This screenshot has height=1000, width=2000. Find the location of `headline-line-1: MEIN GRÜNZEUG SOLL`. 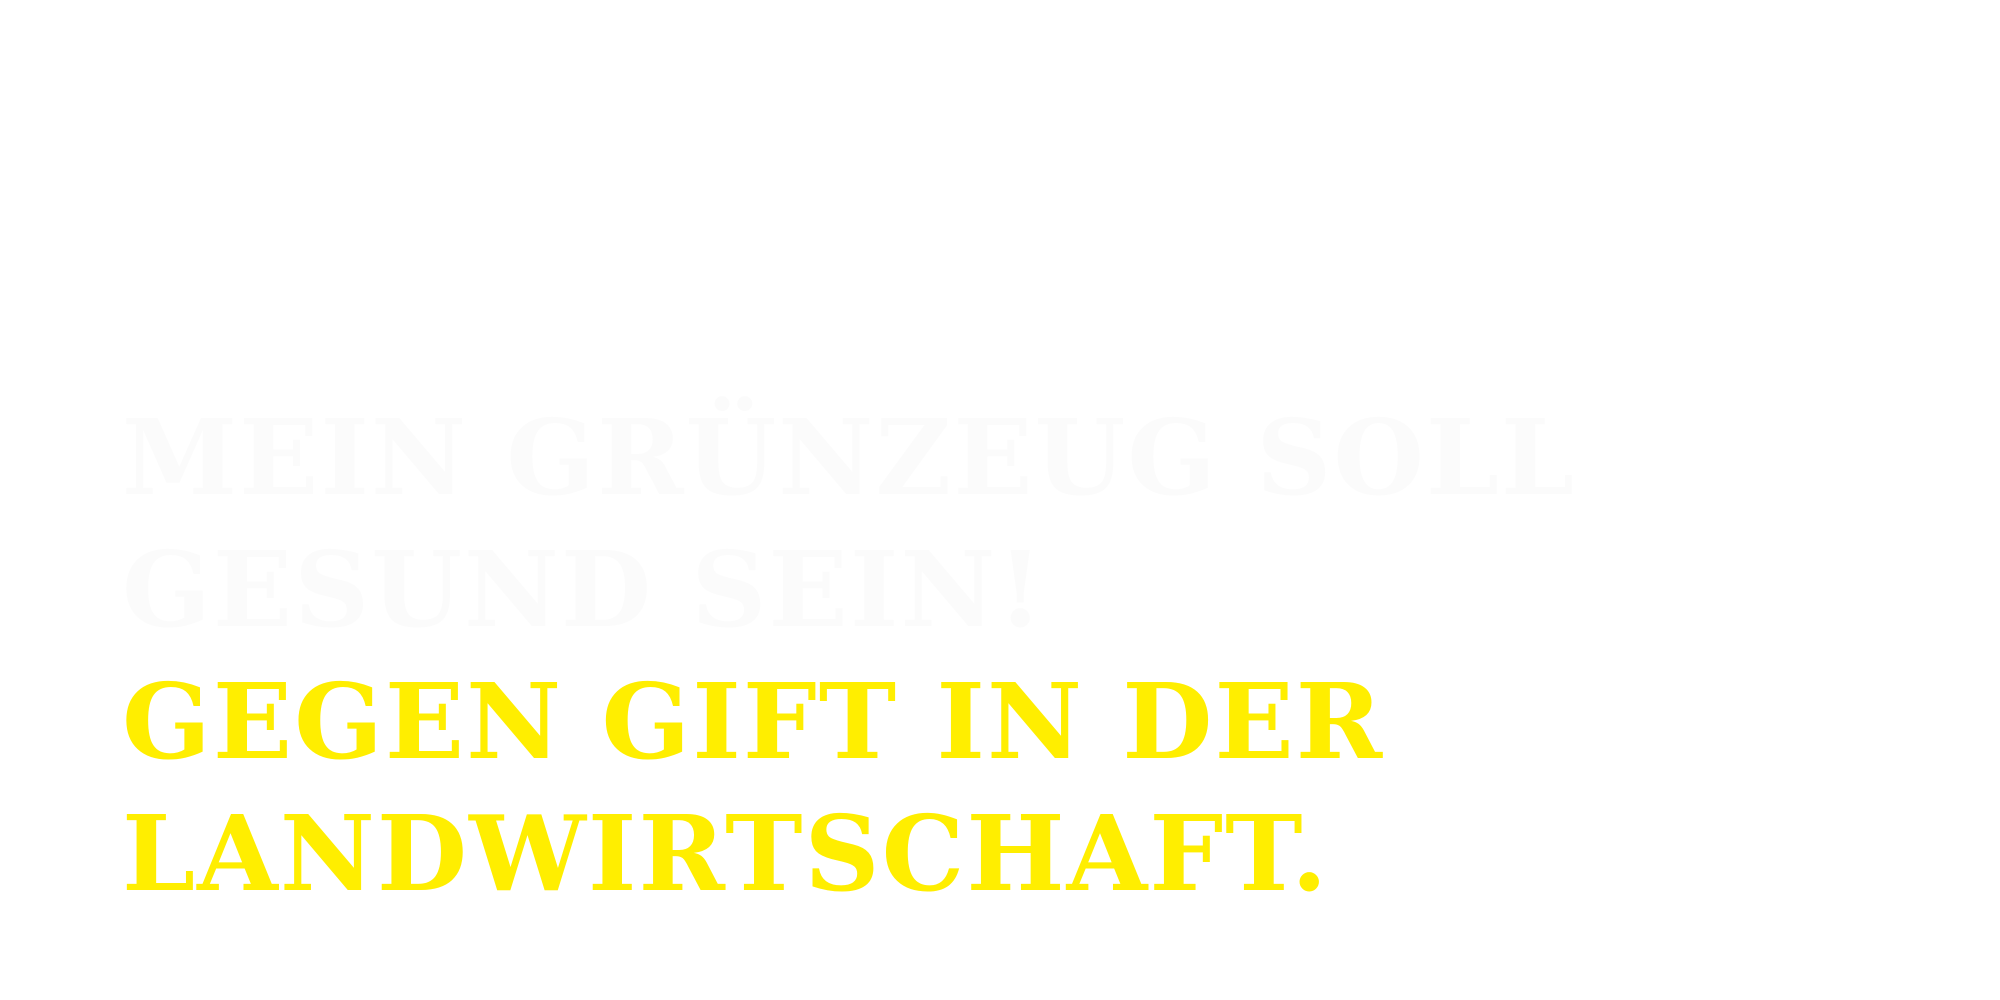

headline-line-1: MEIN GRÜNZEUG SOLL is located at coordinates (849, 457).